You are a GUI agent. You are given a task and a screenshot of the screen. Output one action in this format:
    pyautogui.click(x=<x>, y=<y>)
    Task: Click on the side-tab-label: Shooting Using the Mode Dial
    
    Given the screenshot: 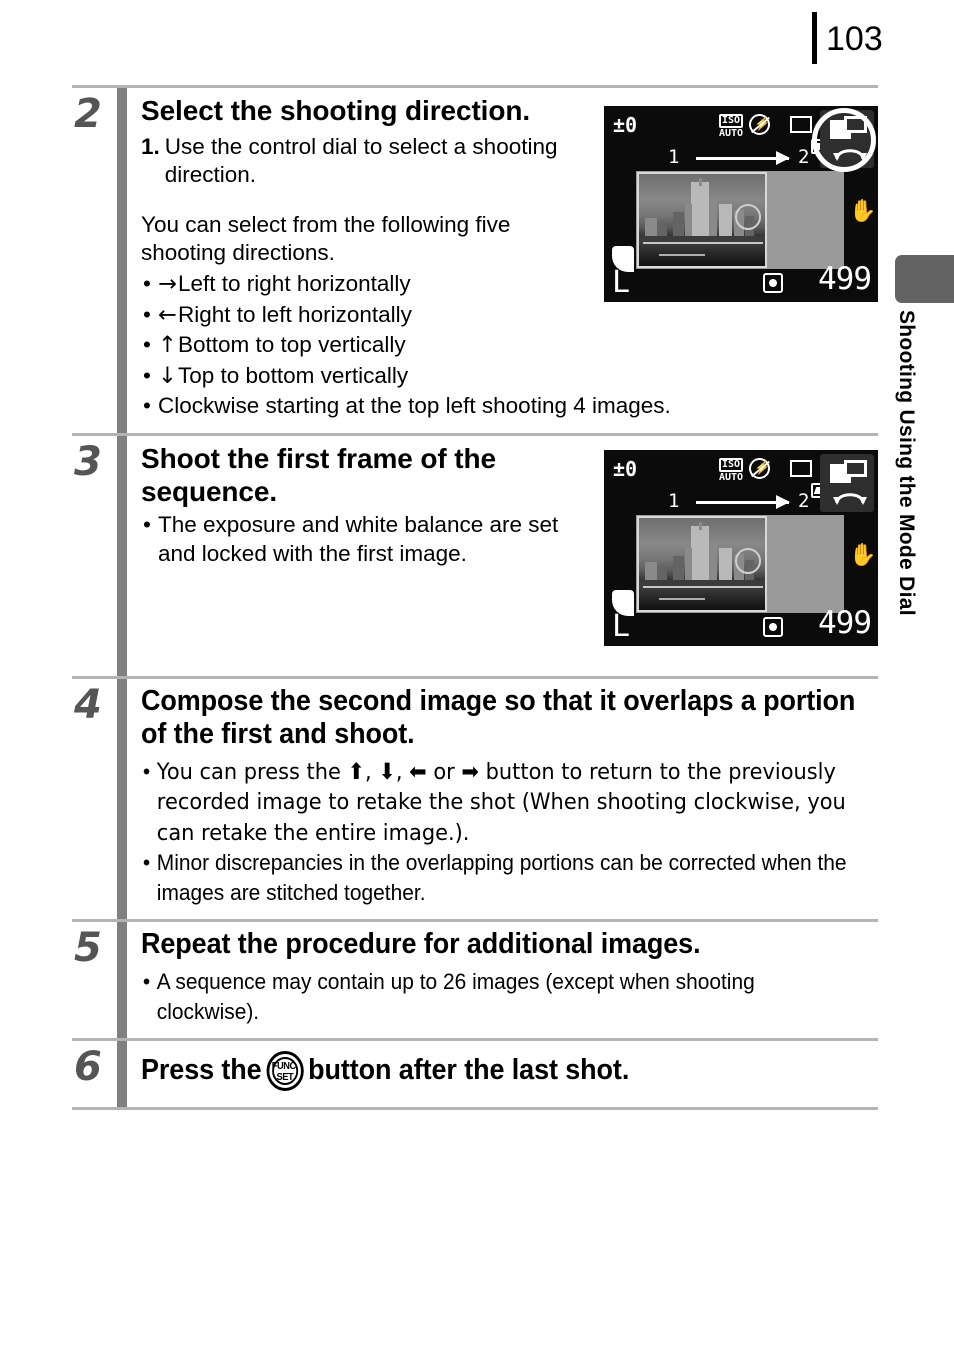 What is the action you would take?
    pyautogui.click(x=906, y=463)
    